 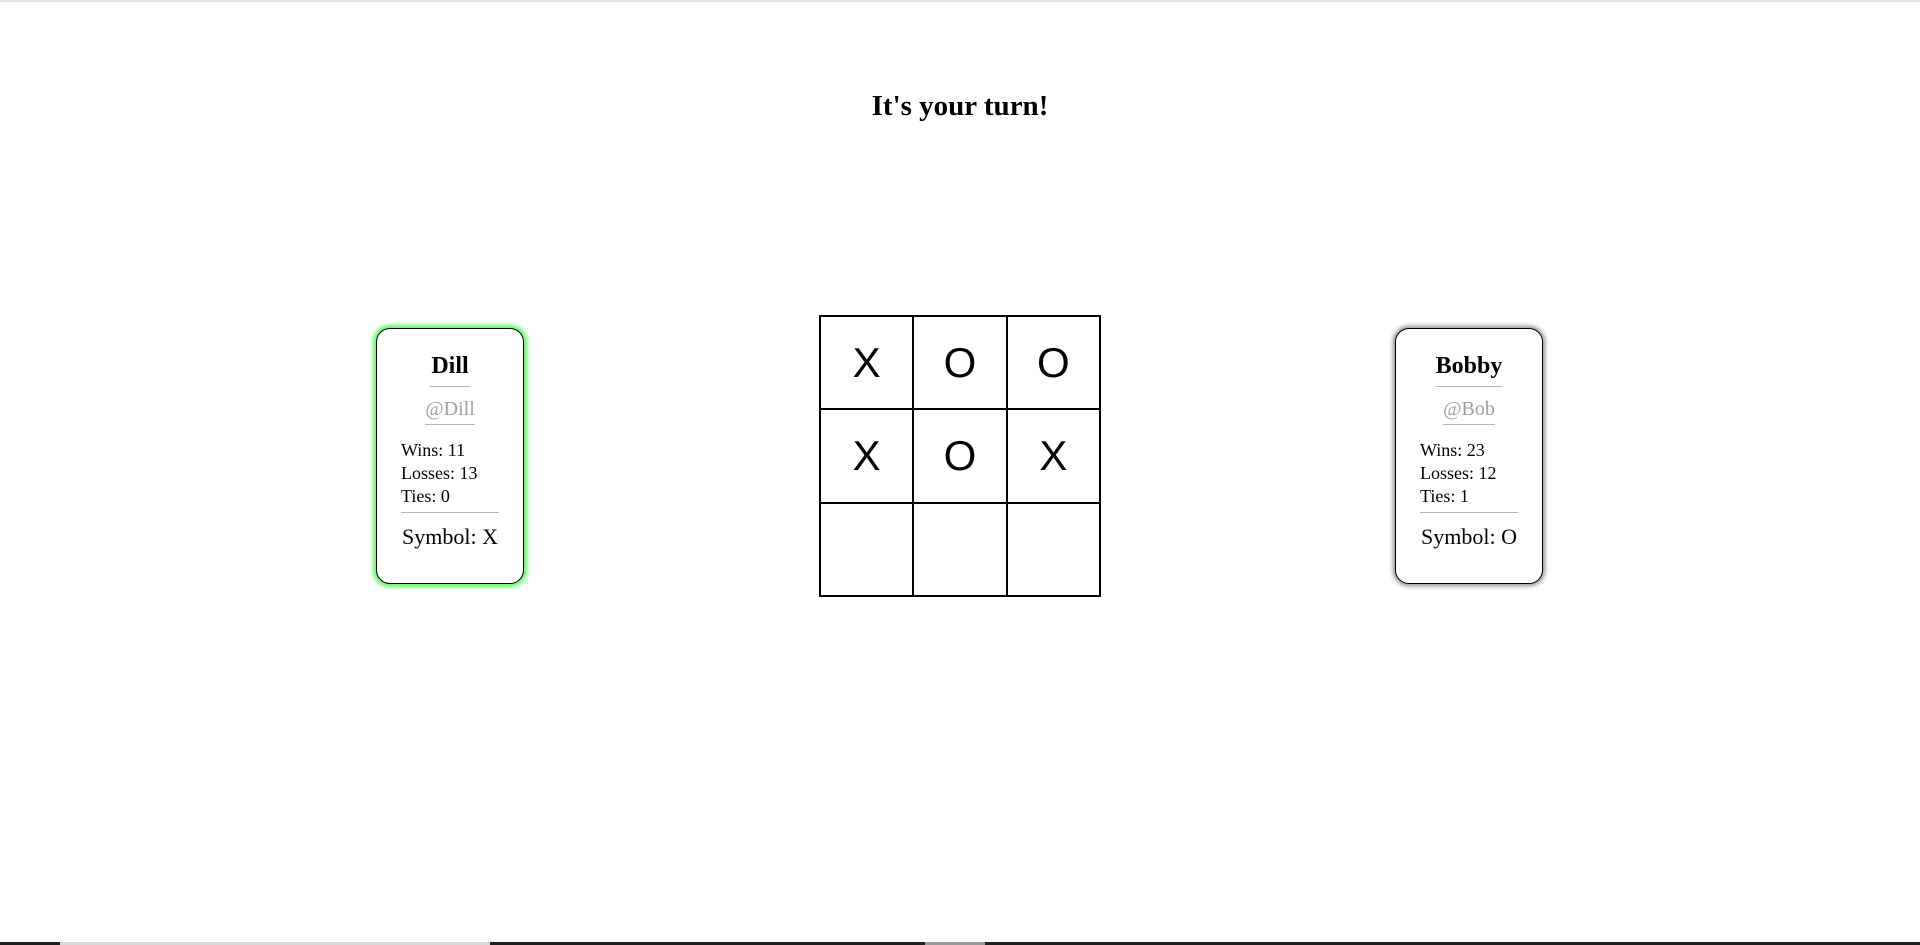 What do you see at coordinates (1053, 363) in the screenshot?
I see `board-cell-3: O` at bounding box center [1053, 363].